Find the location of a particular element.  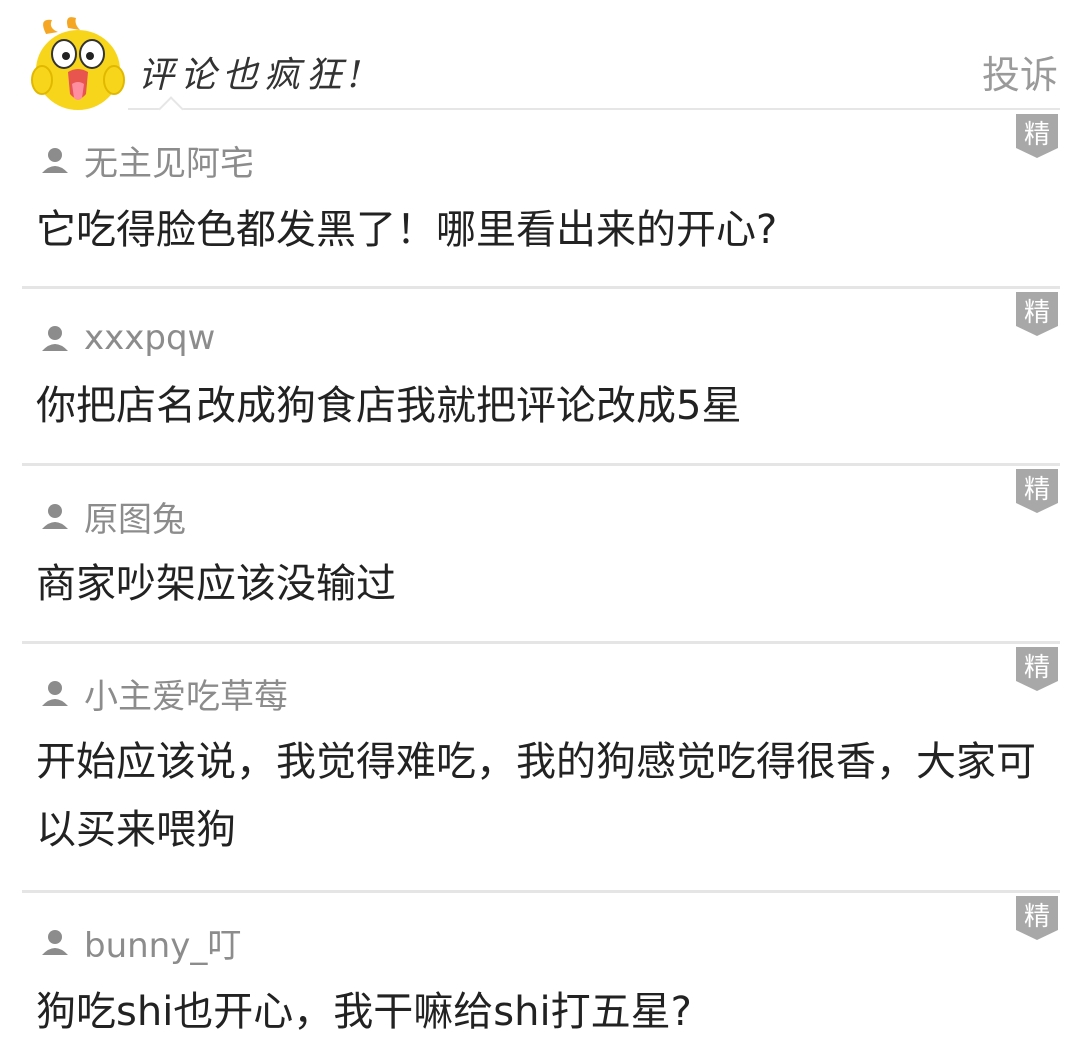

username: xxxpqw is located at coordinates (149, 338).